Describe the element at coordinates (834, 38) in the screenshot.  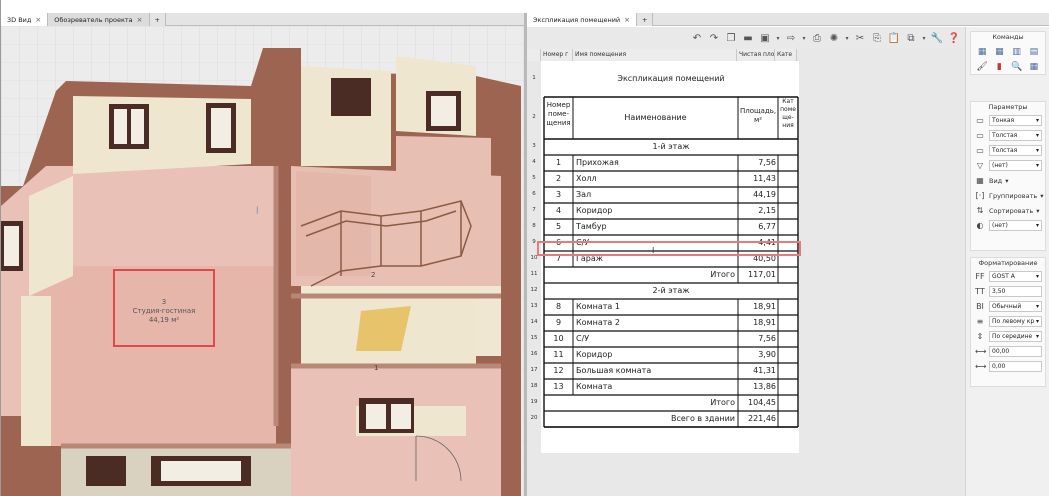
I see `settings-icon: ✺` at that location.